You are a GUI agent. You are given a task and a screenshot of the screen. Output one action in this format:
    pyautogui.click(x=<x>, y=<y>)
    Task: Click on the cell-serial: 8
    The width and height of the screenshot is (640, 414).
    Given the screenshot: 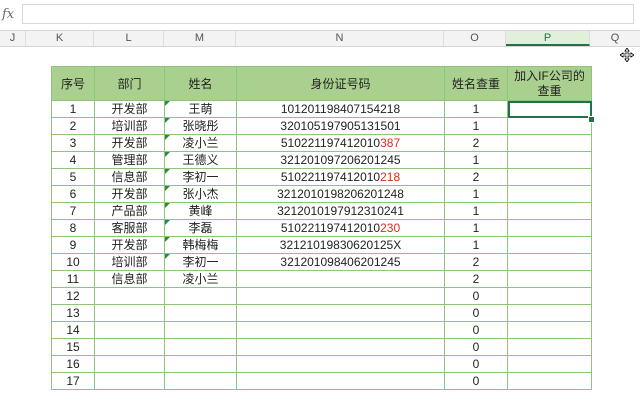 What is the action you would take?
    pyautogui.click(x=73, y=228)
    